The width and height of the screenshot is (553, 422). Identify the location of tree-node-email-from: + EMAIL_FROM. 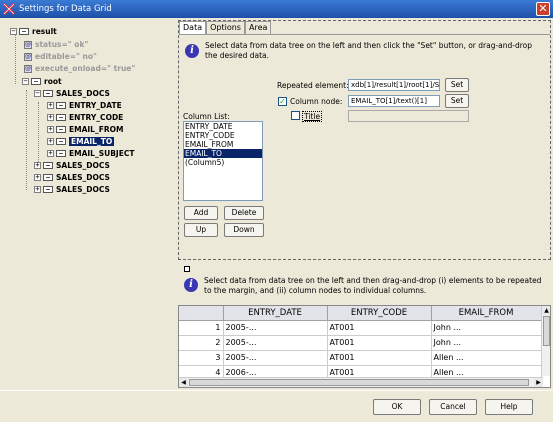
(85, 129).